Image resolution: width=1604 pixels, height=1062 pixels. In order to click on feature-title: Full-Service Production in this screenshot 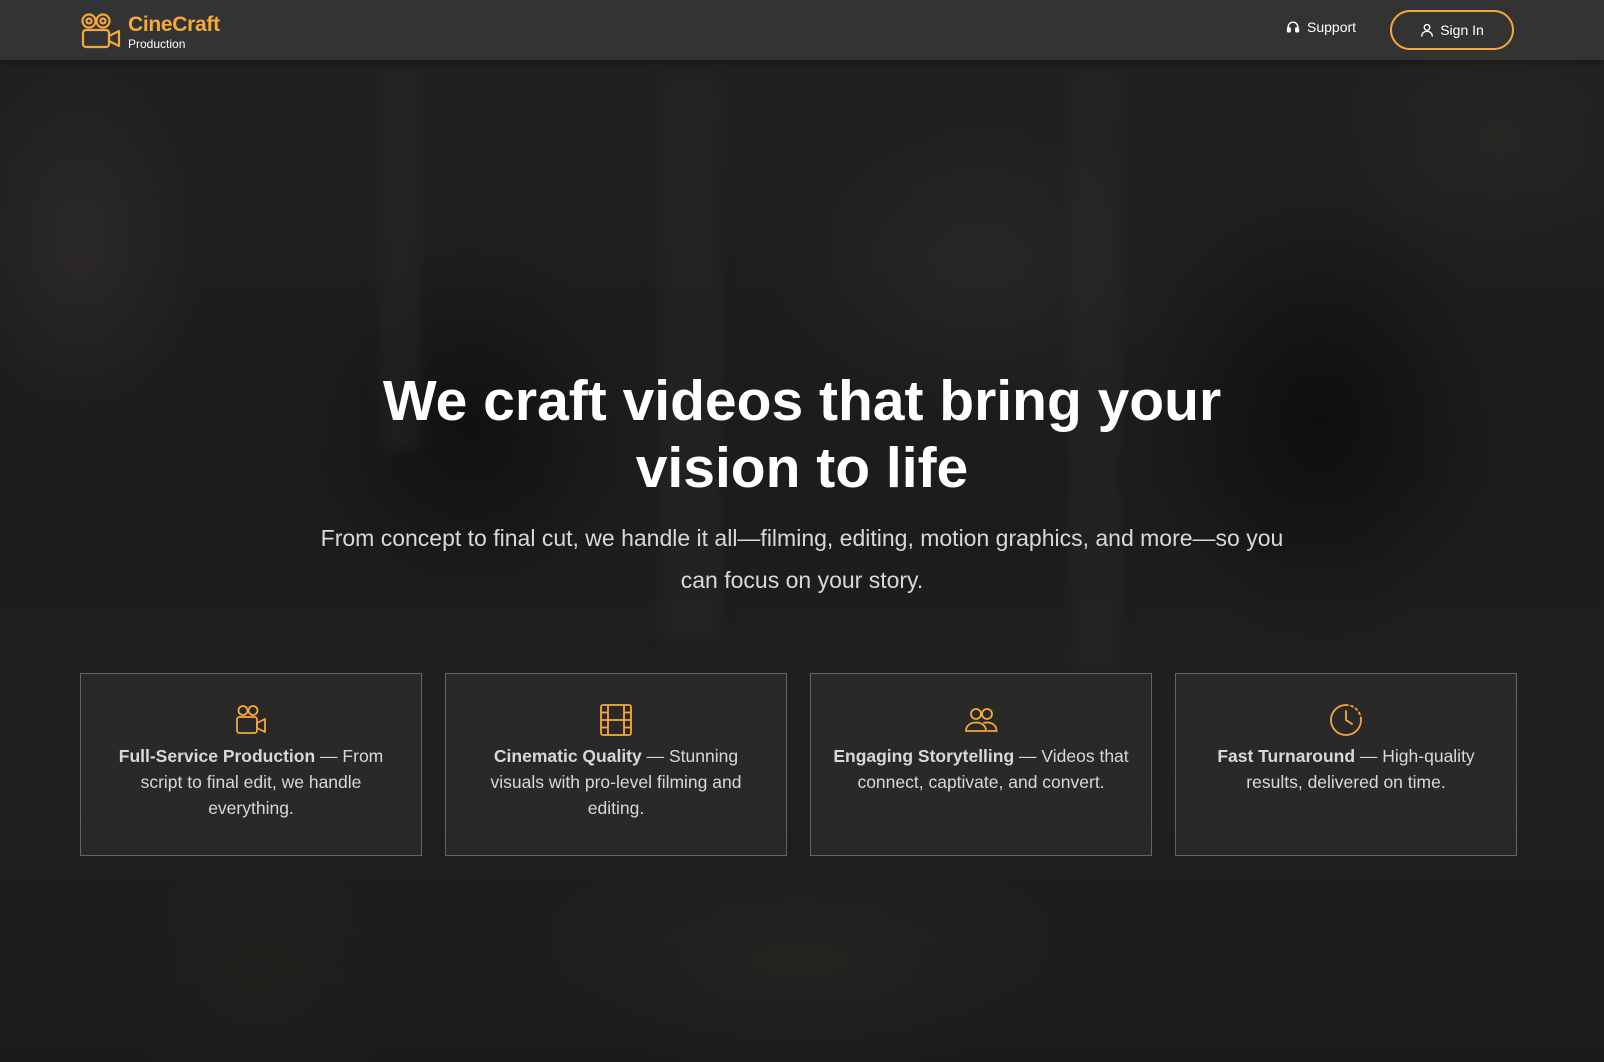, I will do `click(217, 756)`.